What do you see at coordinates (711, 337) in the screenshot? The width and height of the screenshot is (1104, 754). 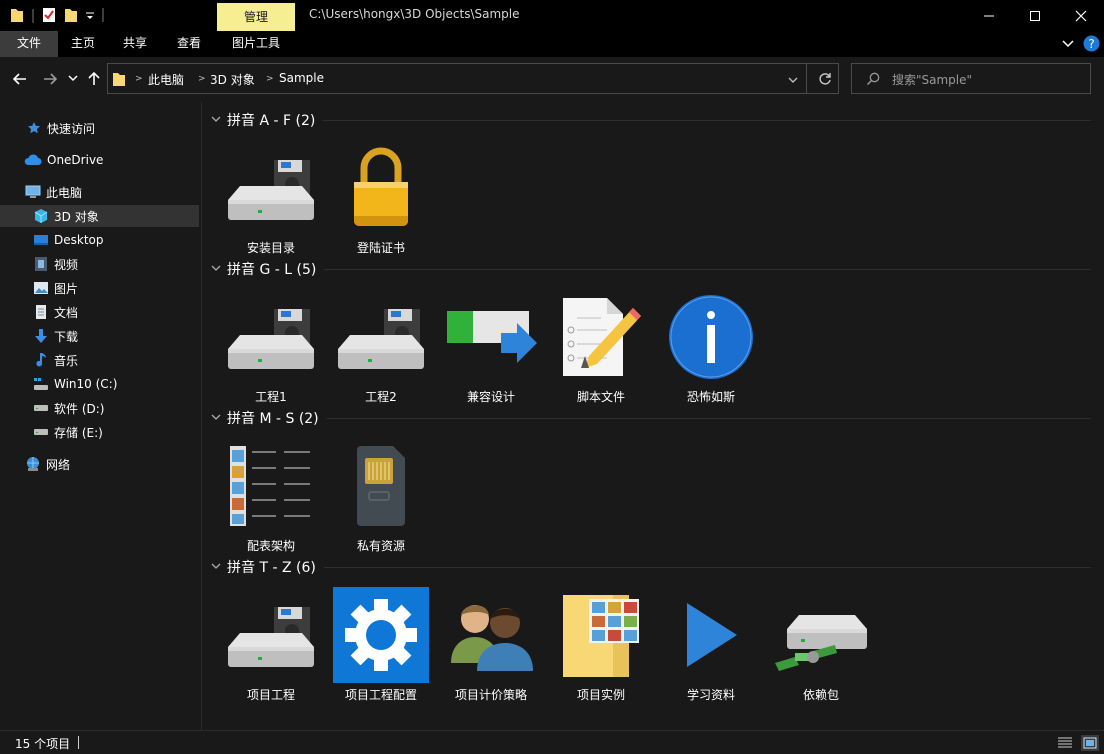 I see `info-icon` at bounding box center [711, 337].